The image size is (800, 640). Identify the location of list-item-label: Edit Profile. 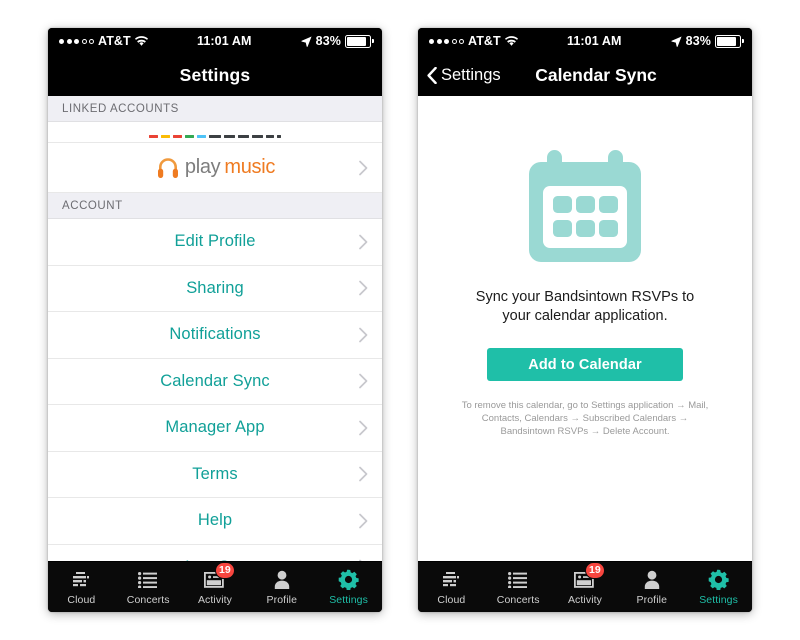
(215, 241).